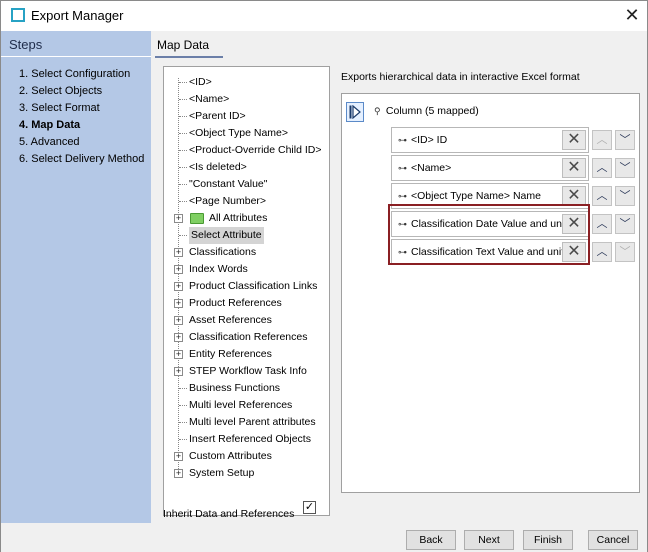 This screenshot has width=648, height=552. What do you see at coordinates (429, 140) in the screenshot?
I see `mapping-row-text: <ID> ID` at bounding box center [429, 140].